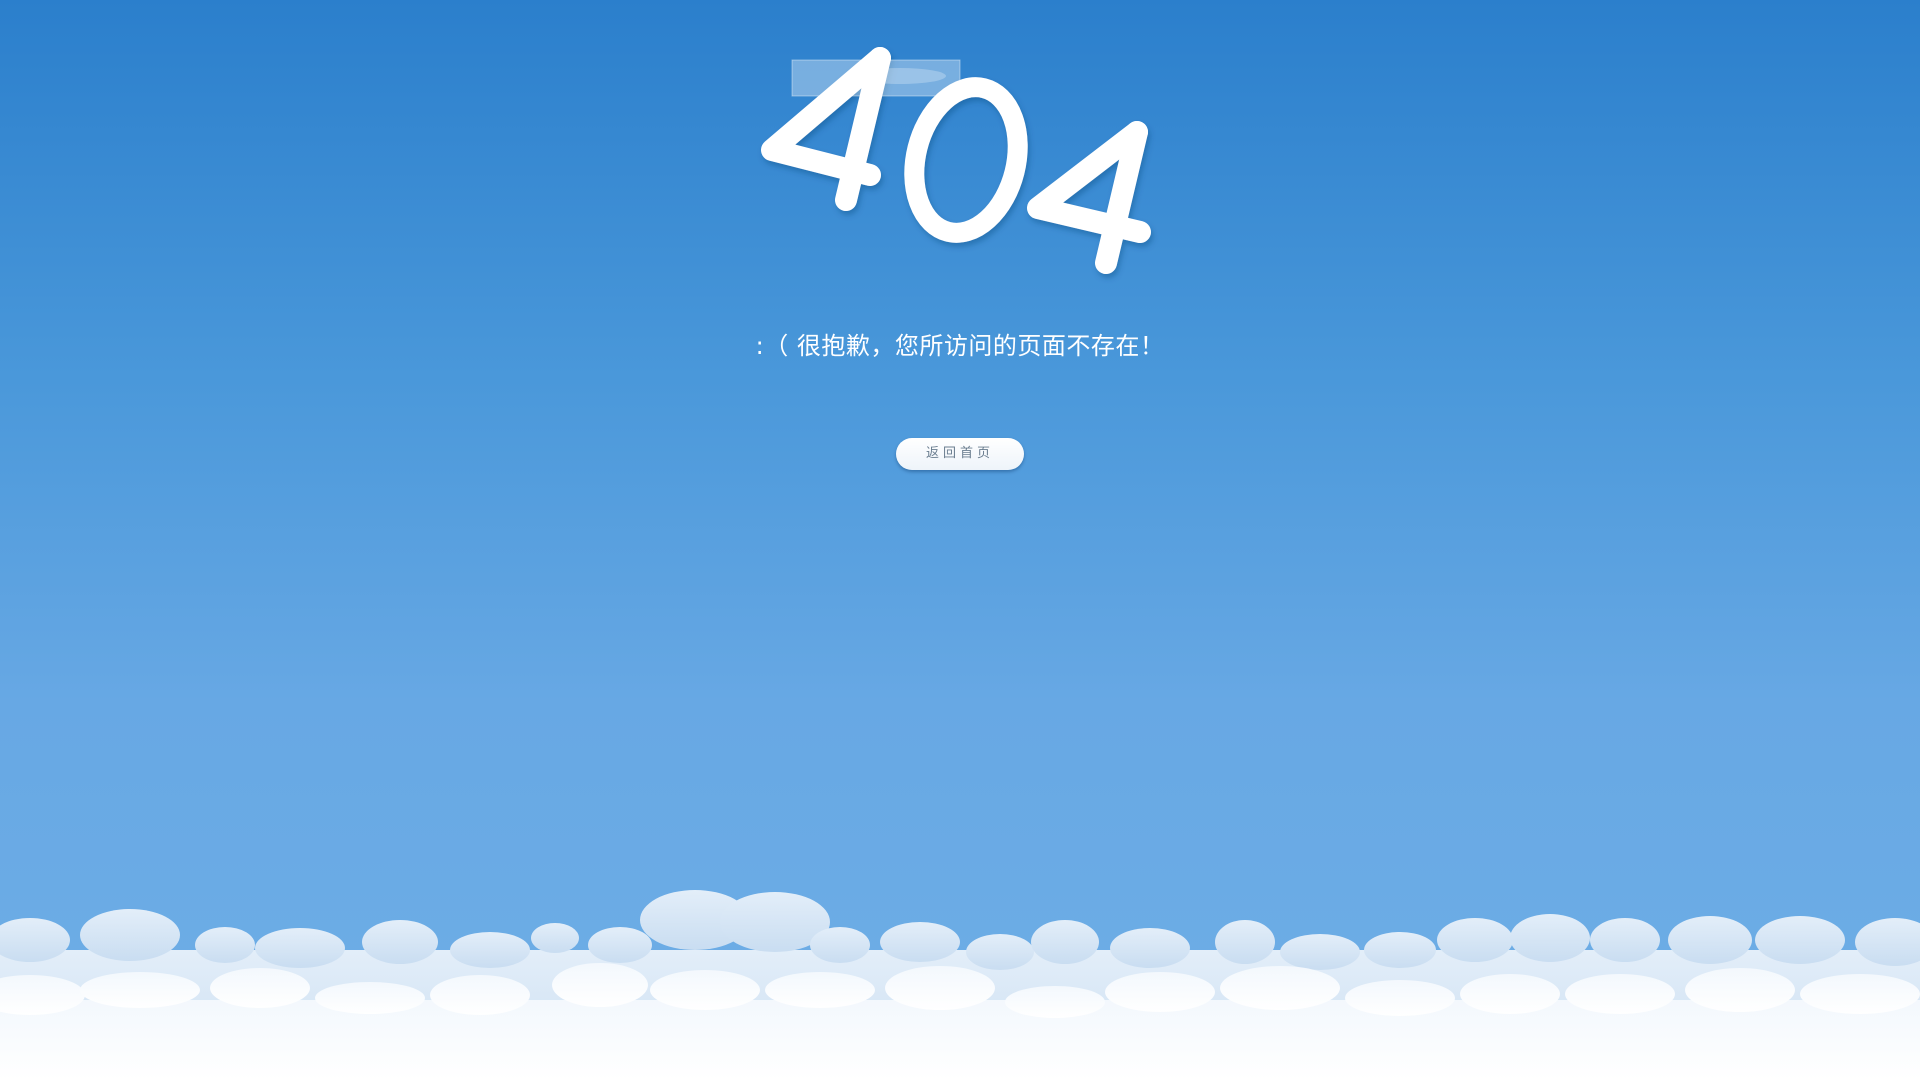 The height and width of the screenshot is (1080, 1920). Describe the element at coordinates (960, 1021) in the screenshot. I see `cloud-front-layer` at that location.